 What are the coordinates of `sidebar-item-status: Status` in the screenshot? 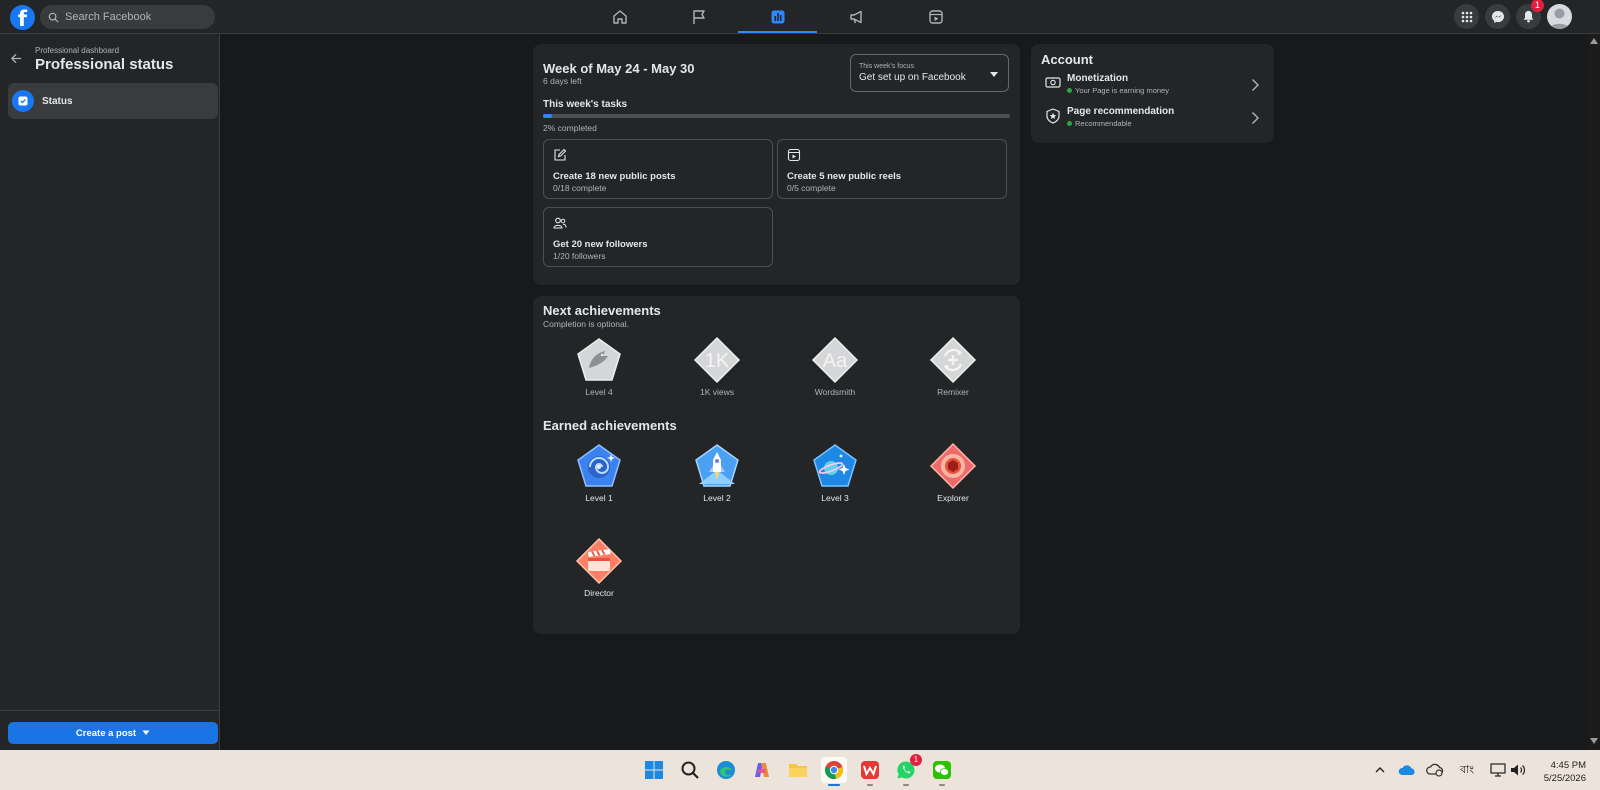 It's located at (113, 101).